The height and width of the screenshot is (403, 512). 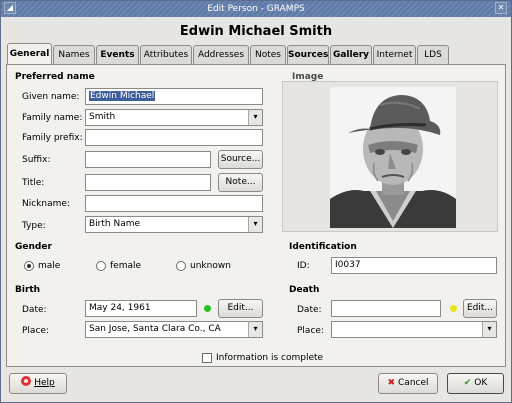 I want to click on close-icon: ✕, so click(x=501, y=8).